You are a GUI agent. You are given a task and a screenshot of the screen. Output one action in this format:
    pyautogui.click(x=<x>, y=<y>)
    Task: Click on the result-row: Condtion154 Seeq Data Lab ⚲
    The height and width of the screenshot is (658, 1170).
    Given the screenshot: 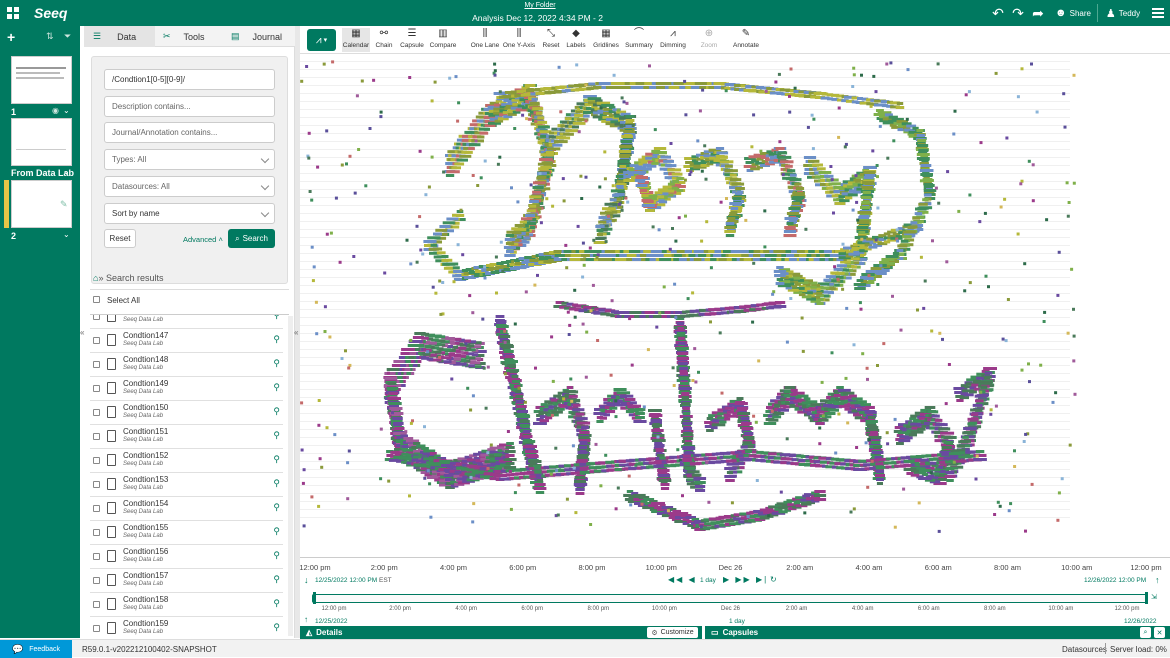 What is the action you would take?
    pyautogui.click(x=186, y=509)
    